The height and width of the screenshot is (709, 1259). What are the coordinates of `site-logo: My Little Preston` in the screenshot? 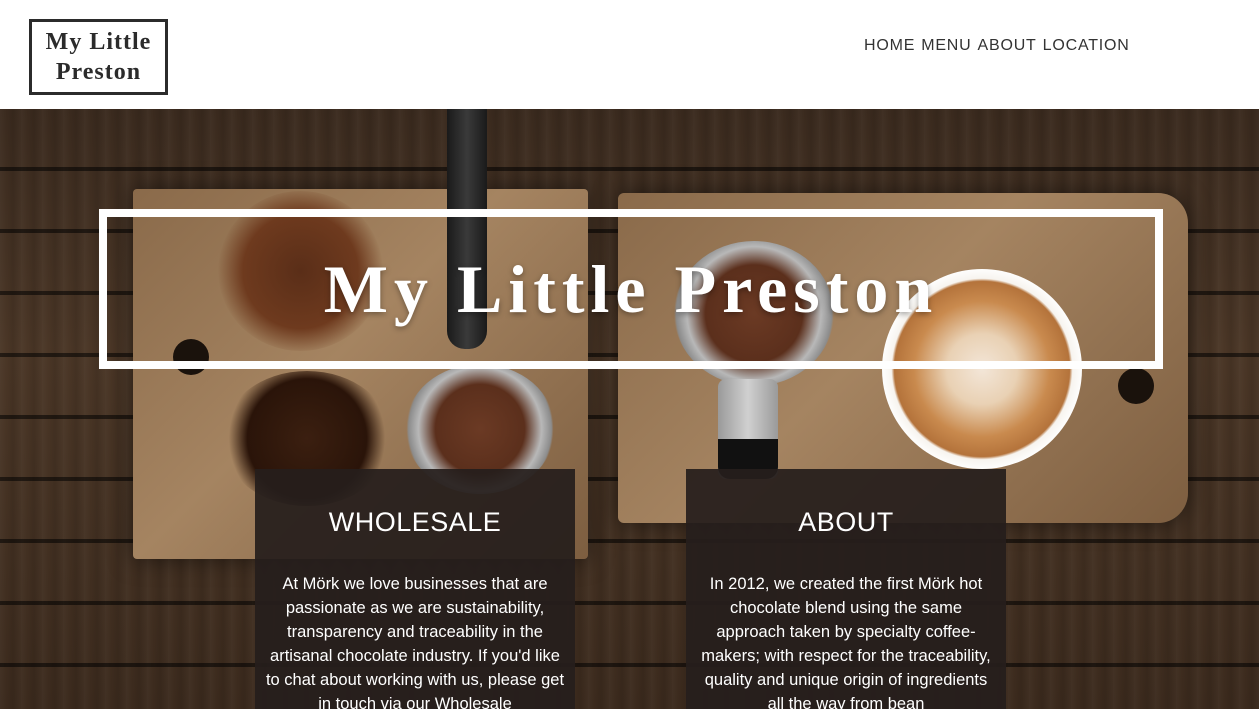 It's located at (98, 57).